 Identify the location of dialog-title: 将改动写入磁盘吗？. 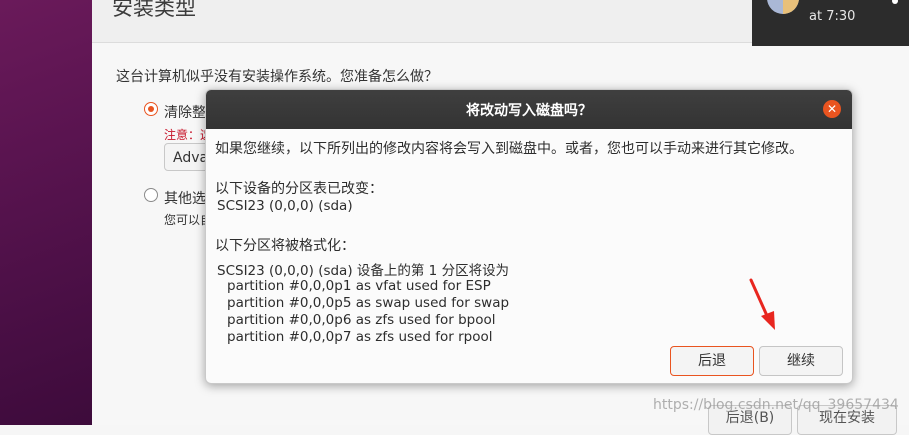
(529, 111).